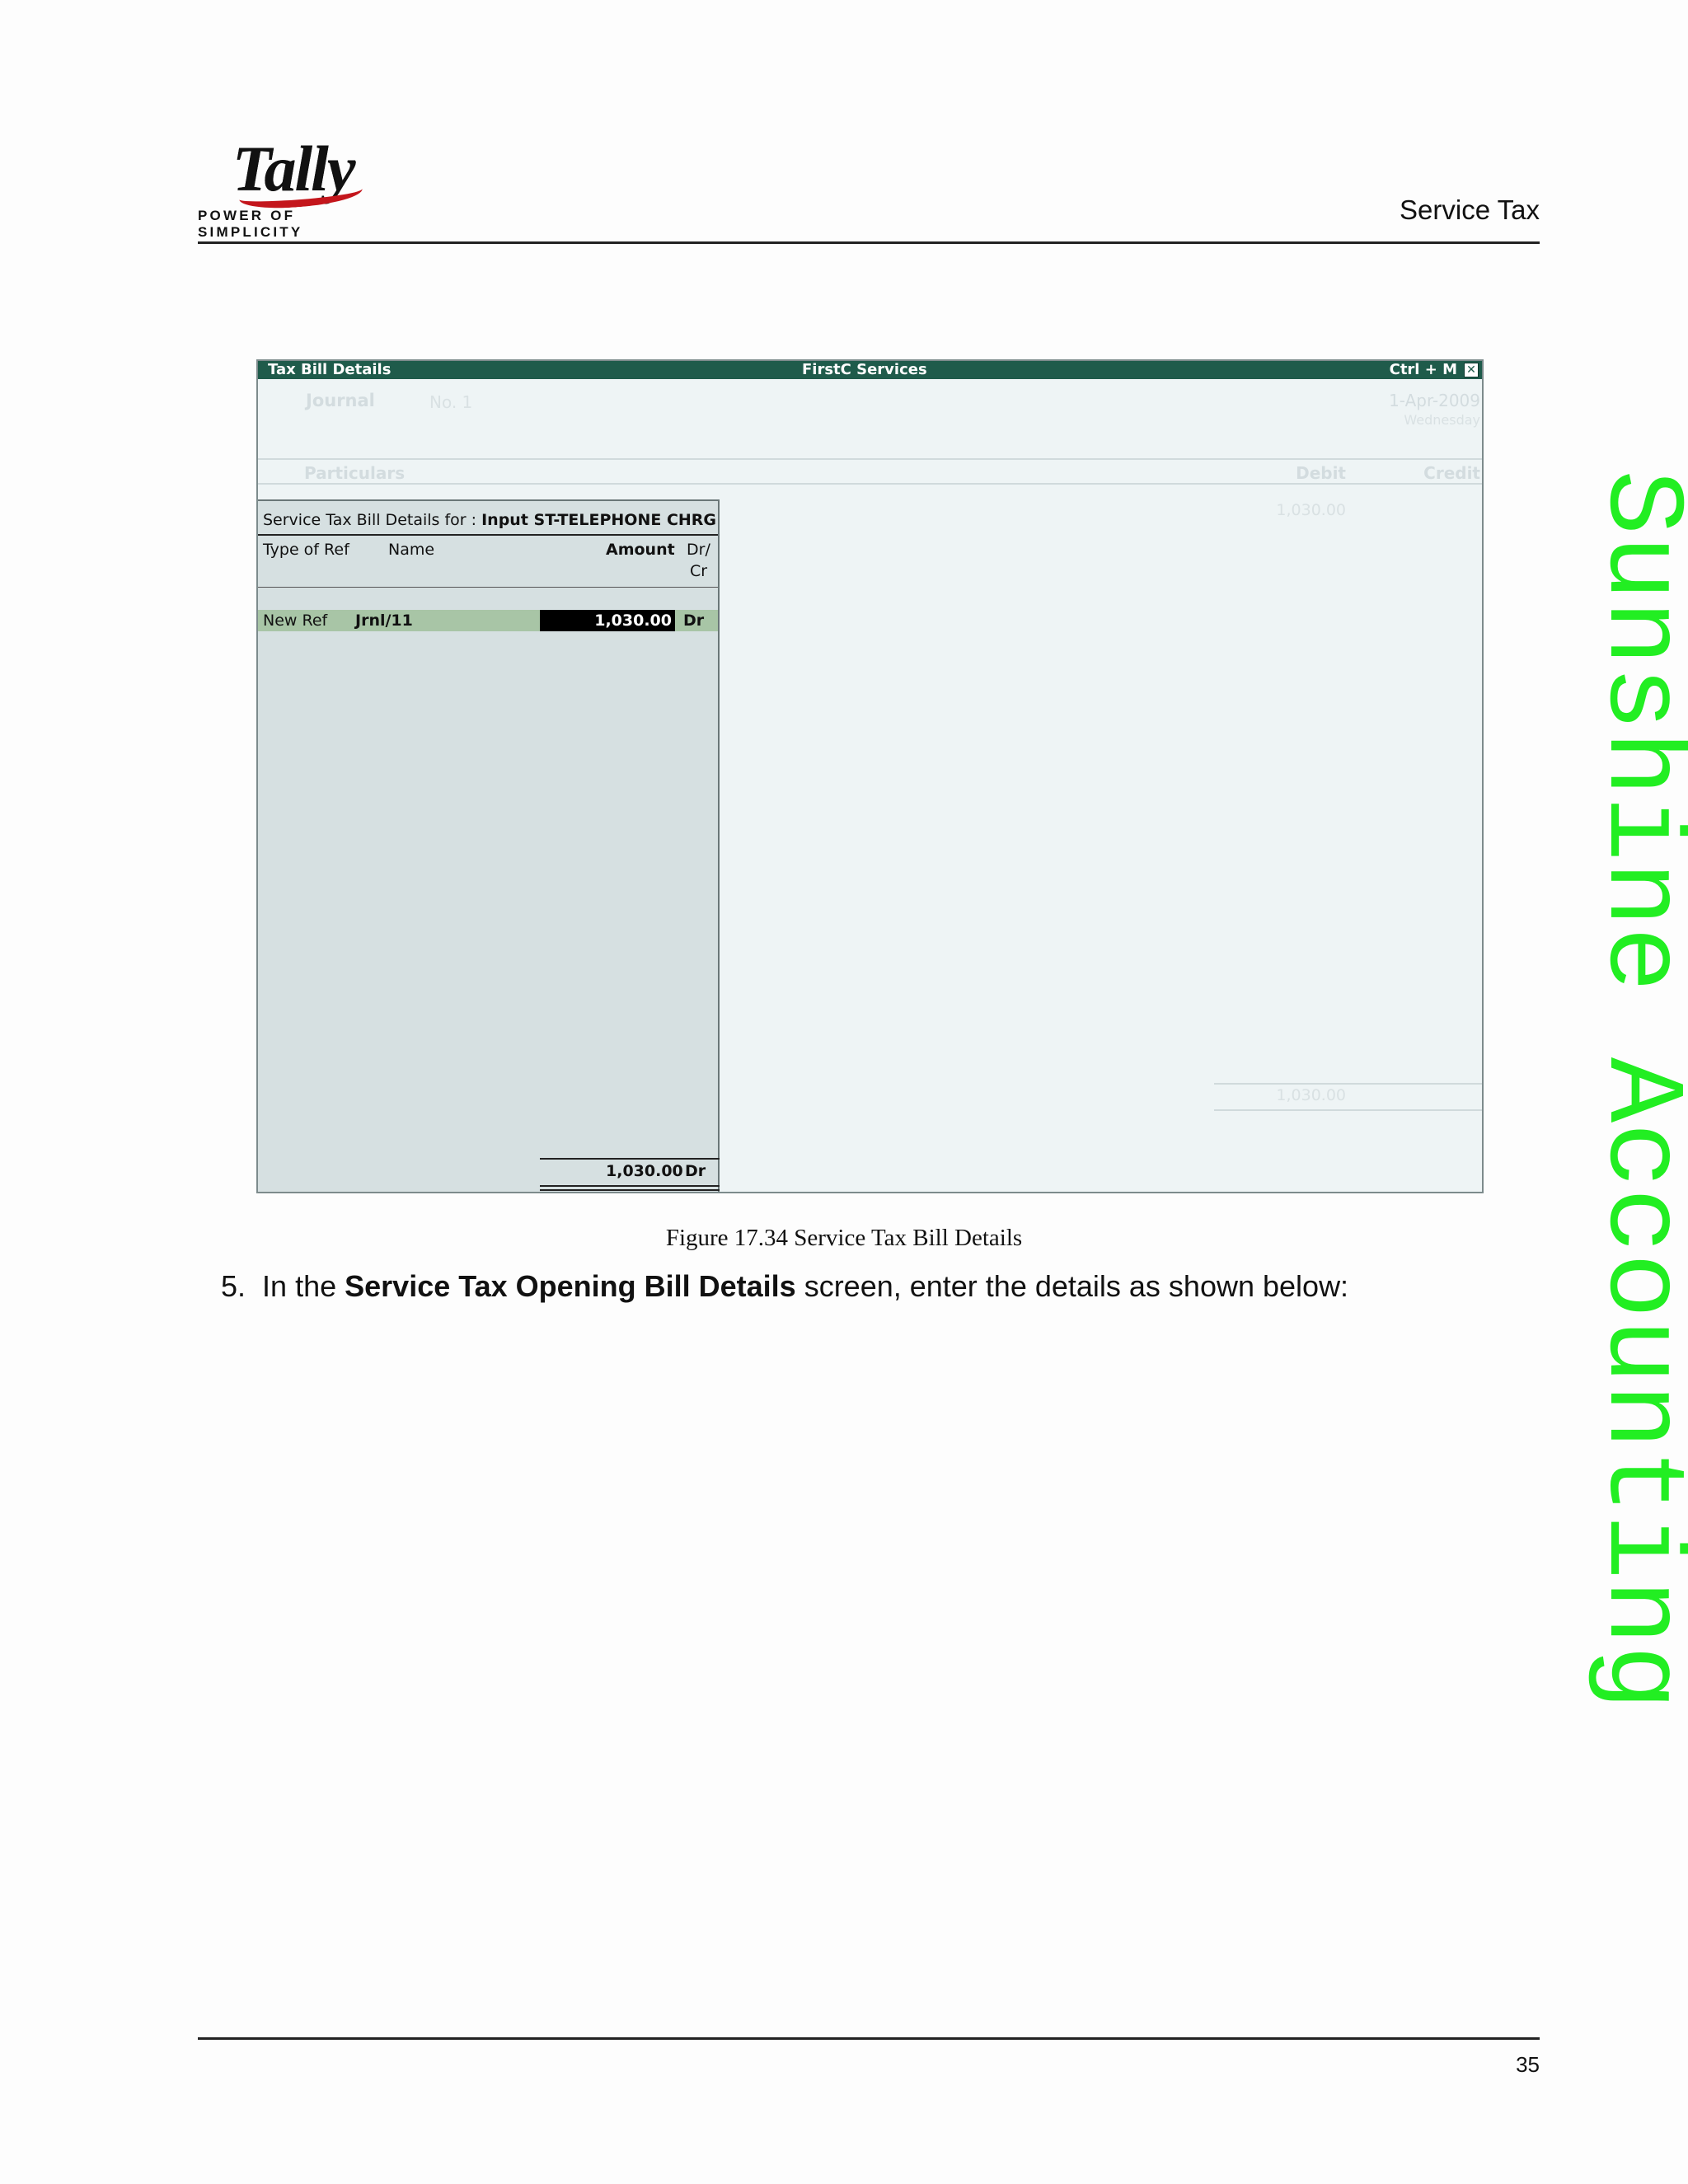 The width and height of the screenshot is (1688, 2184). What do you see at coordinates (233, 1286) in the screenshot?
I see `step-number: 5.` at bounding box center [233, 1286].